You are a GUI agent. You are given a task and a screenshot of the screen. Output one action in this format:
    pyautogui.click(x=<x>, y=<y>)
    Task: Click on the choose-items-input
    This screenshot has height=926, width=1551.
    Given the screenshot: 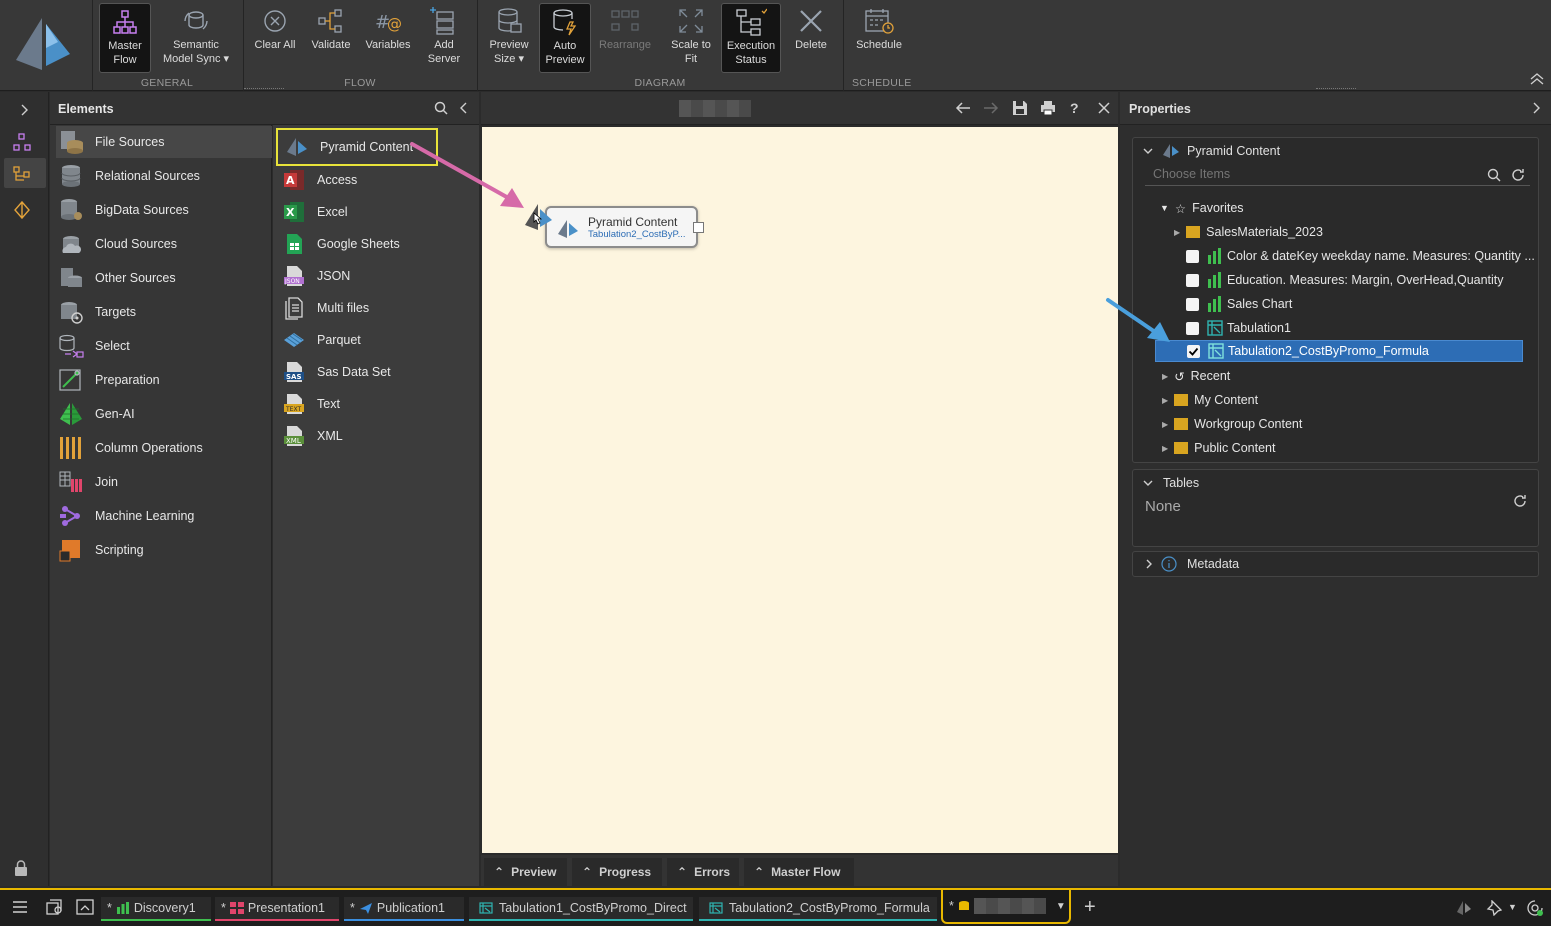 What is the action you would take?
    pyautogui.click(x=1313, y=174)
    